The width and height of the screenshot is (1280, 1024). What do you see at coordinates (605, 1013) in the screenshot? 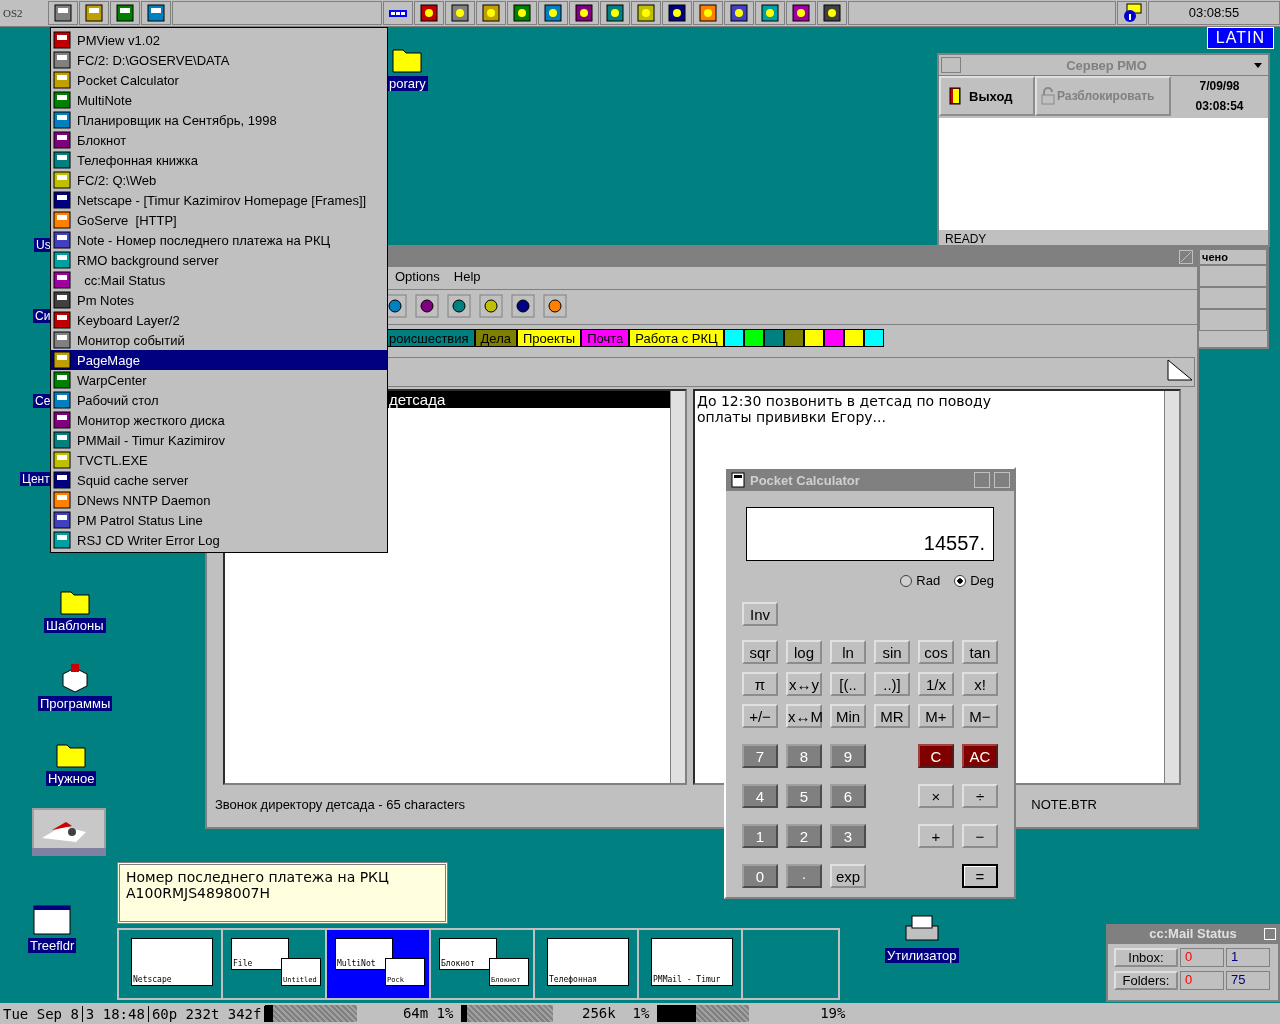
I see `meter-reading: 256k 1%` at bounding box center [605, 1013].